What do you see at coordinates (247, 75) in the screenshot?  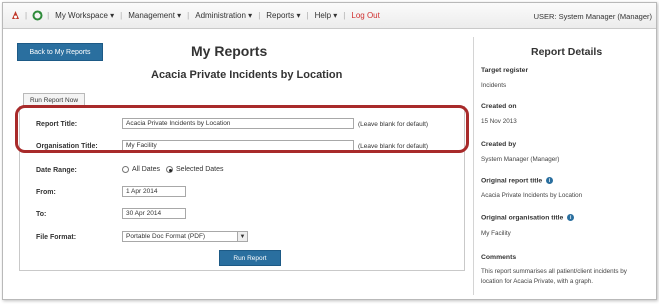 I see `report-name-heading: Acacia Private Incidents by Location` at bounding box center [247, 75].